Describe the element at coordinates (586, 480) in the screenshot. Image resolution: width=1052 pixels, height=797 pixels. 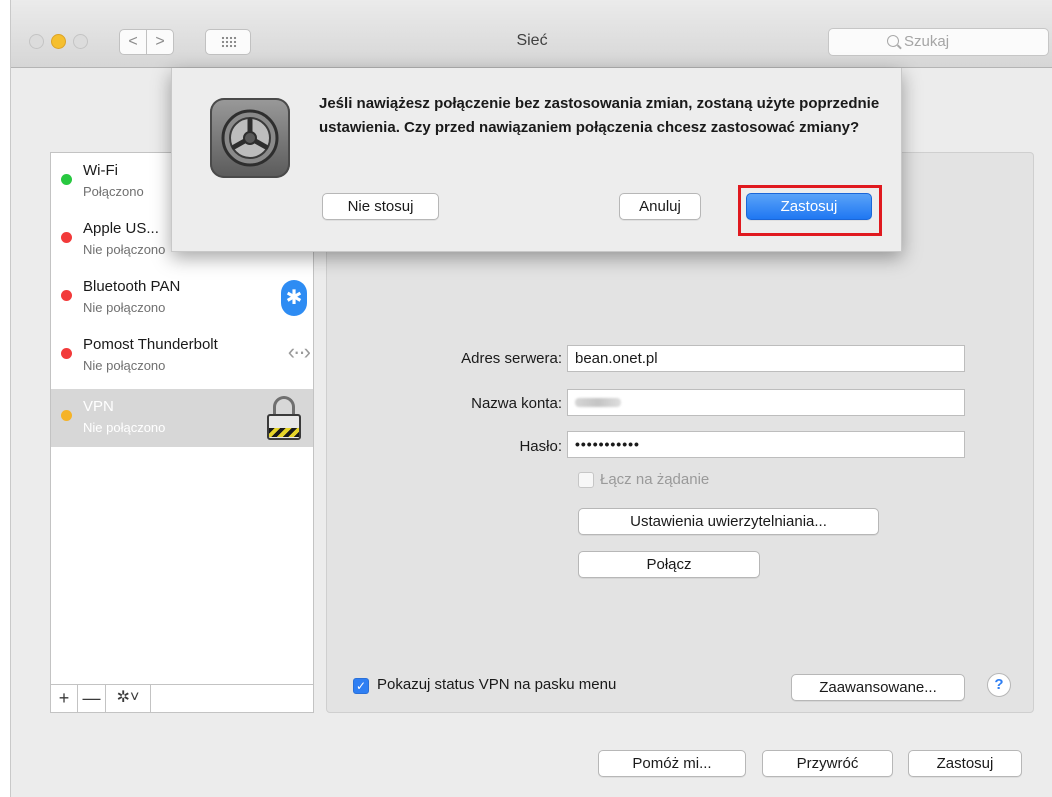
I see `connect-on-demand-checkbox` at that location.